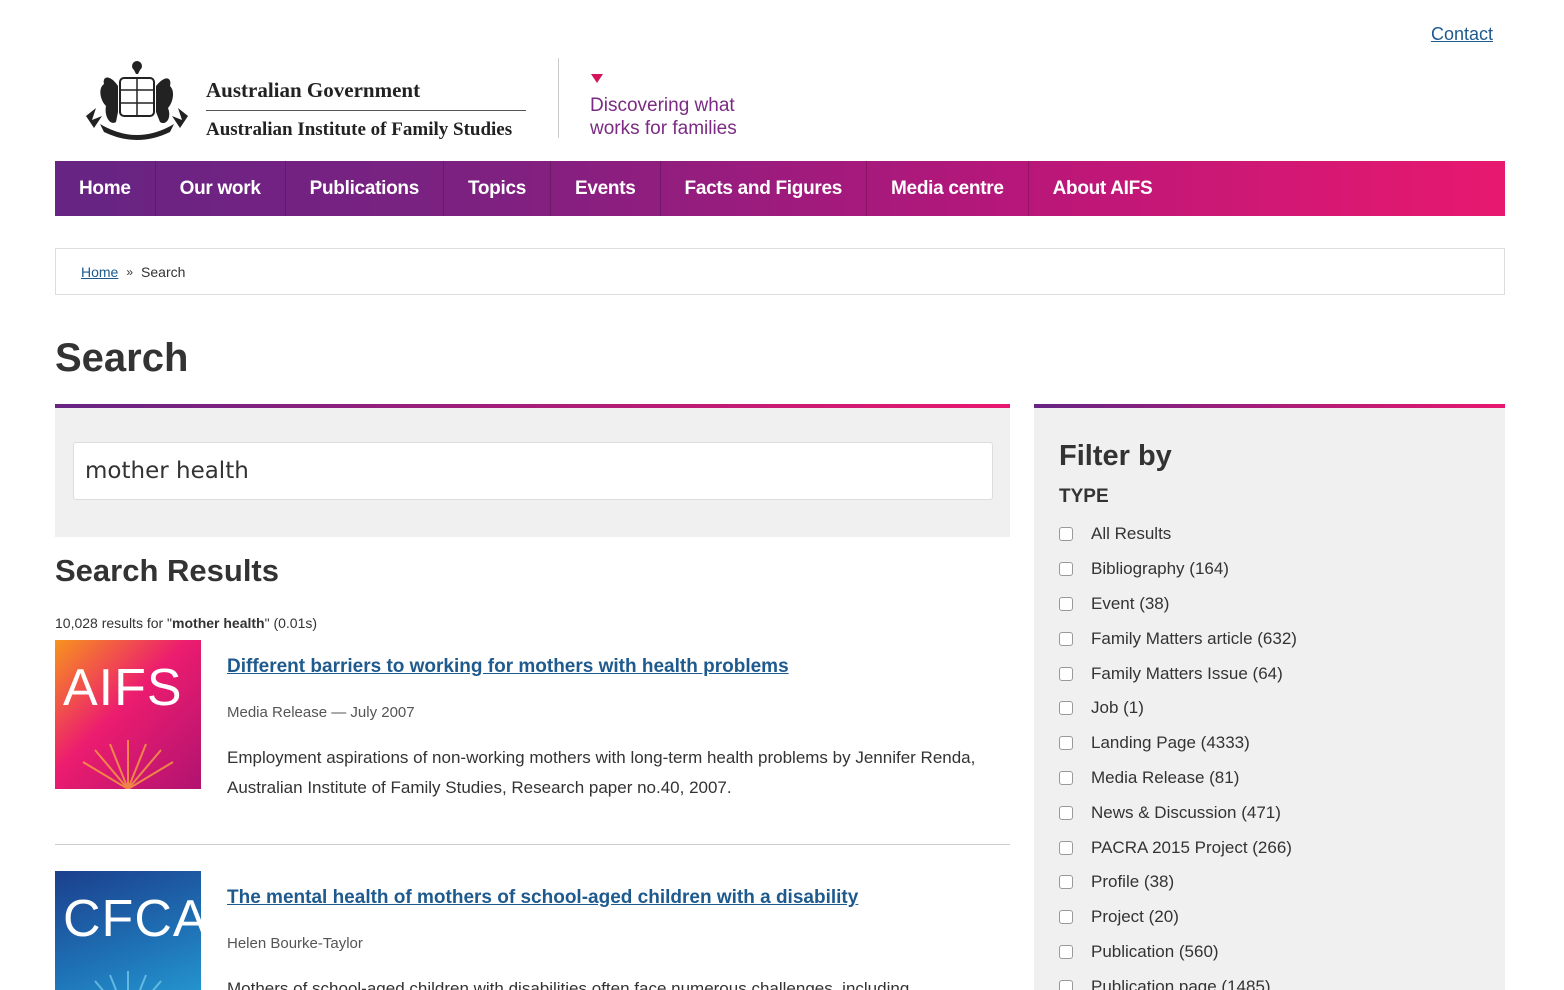  What do you see at coordinates (1130, 603) in the screenshot?
I see `filter-option-label: Event (38)` at bounding box center [1130, 603].